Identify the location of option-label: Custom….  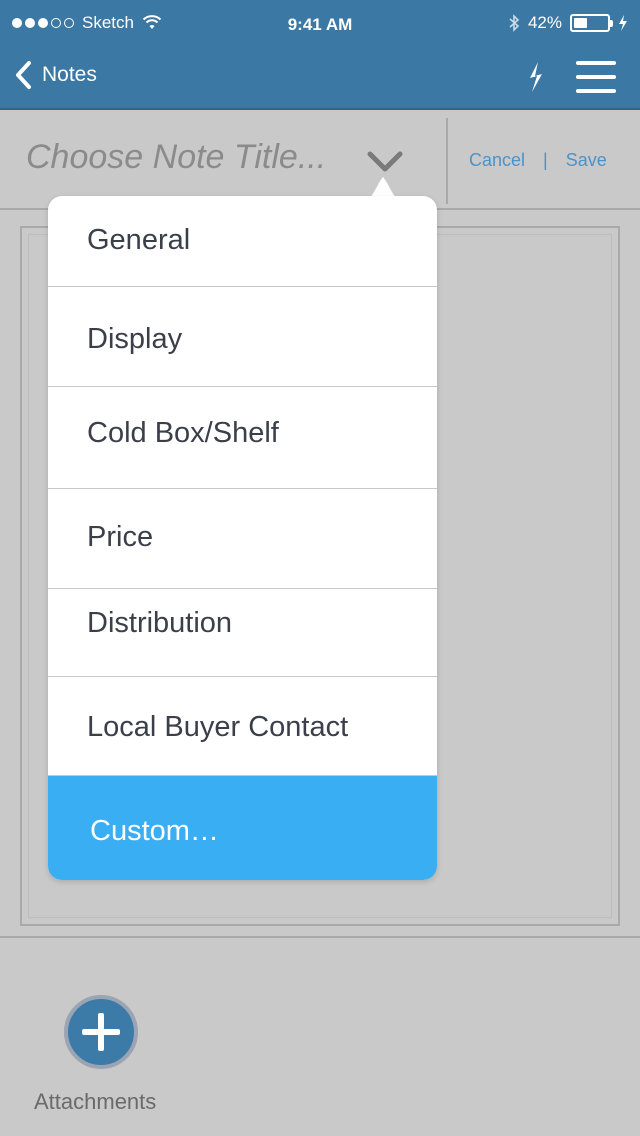
(154, 831).